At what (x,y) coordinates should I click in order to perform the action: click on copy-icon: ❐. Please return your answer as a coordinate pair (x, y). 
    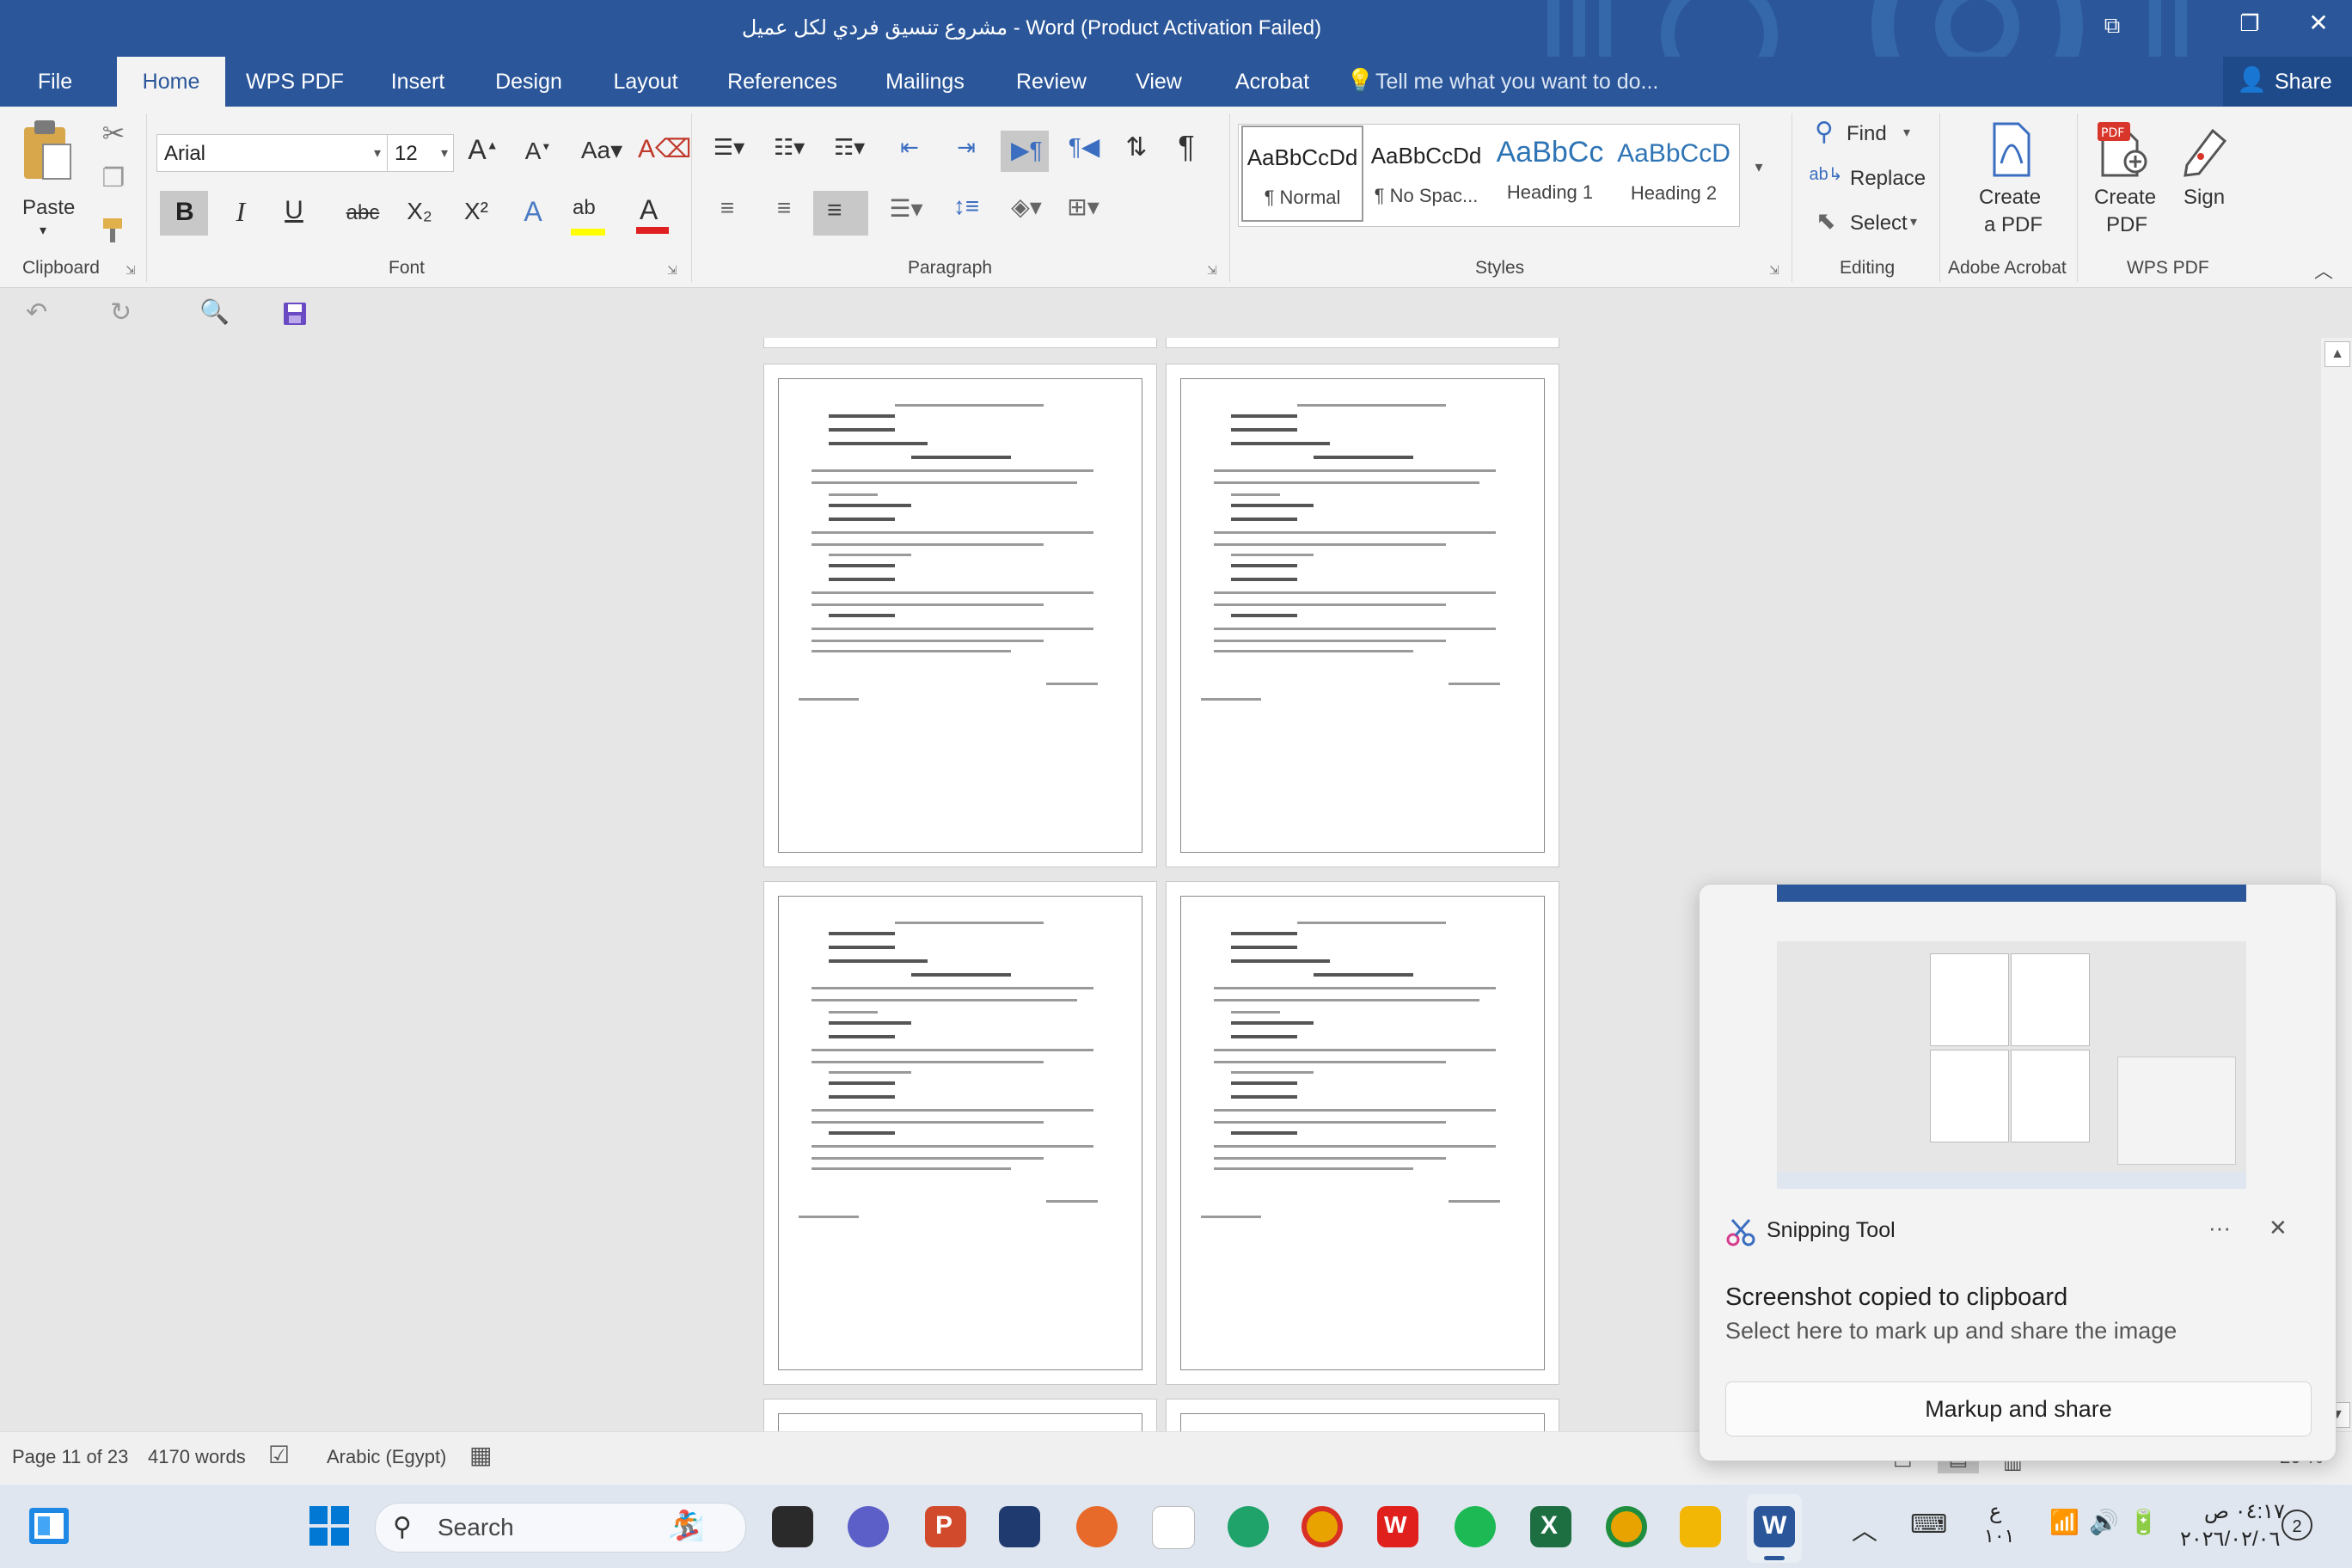
    Looking at the image, I should click on (113, 178).